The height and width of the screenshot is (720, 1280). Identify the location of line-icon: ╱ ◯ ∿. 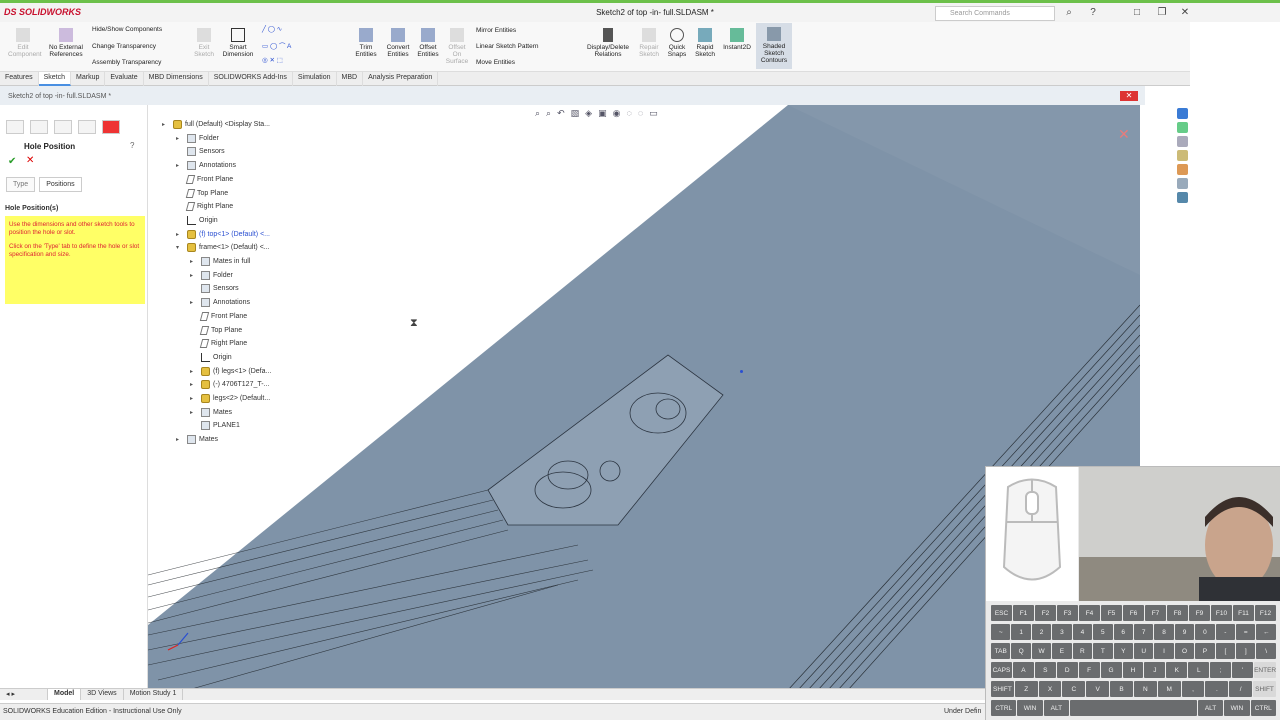
(272, 29).